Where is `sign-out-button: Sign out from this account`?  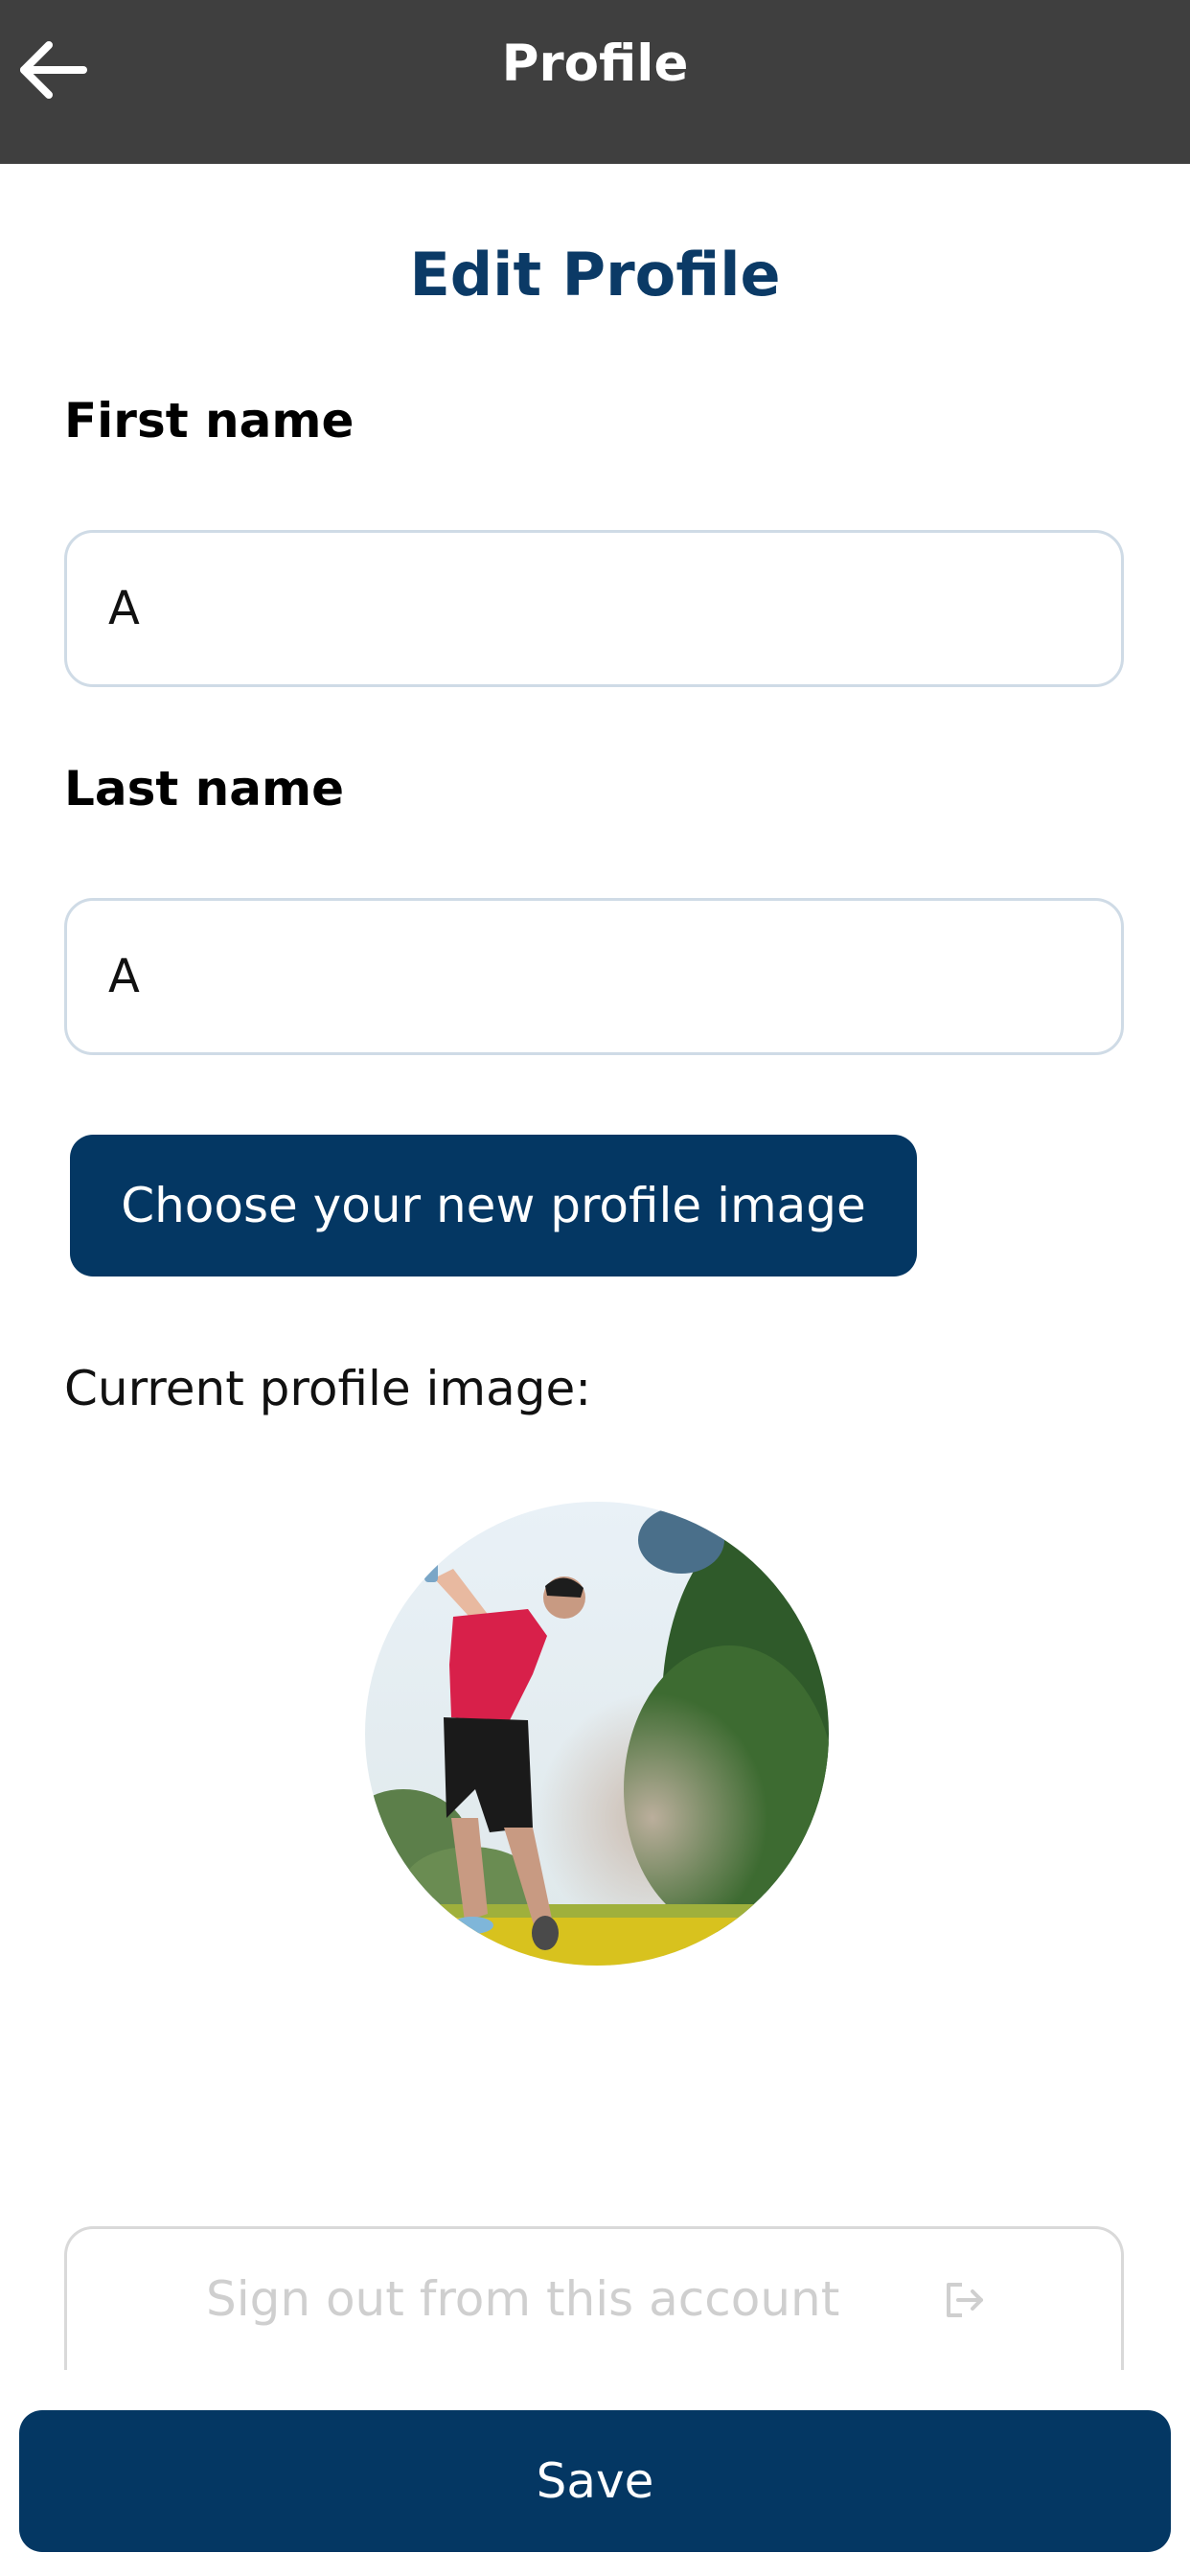 sign-out-button: Sign out from this account is located at coordinates (594, 2298).